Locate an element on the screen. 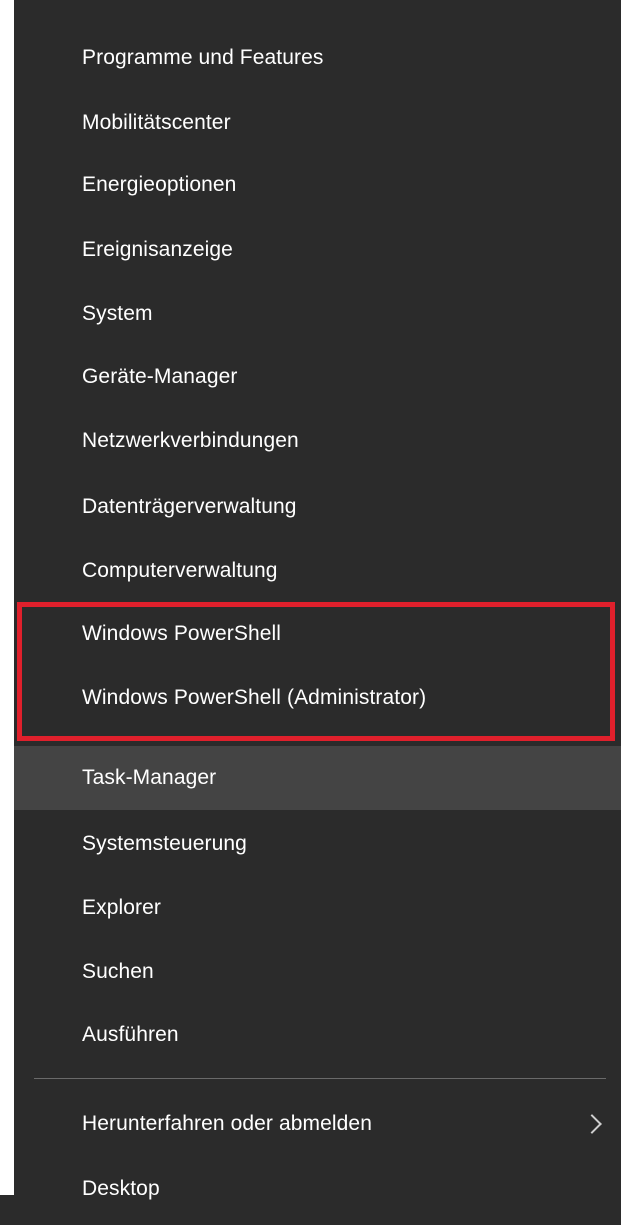 The width and height of the screenshot is (621, 1225). menu-item-label: Task-Manager is located at coordinates (149, 777).